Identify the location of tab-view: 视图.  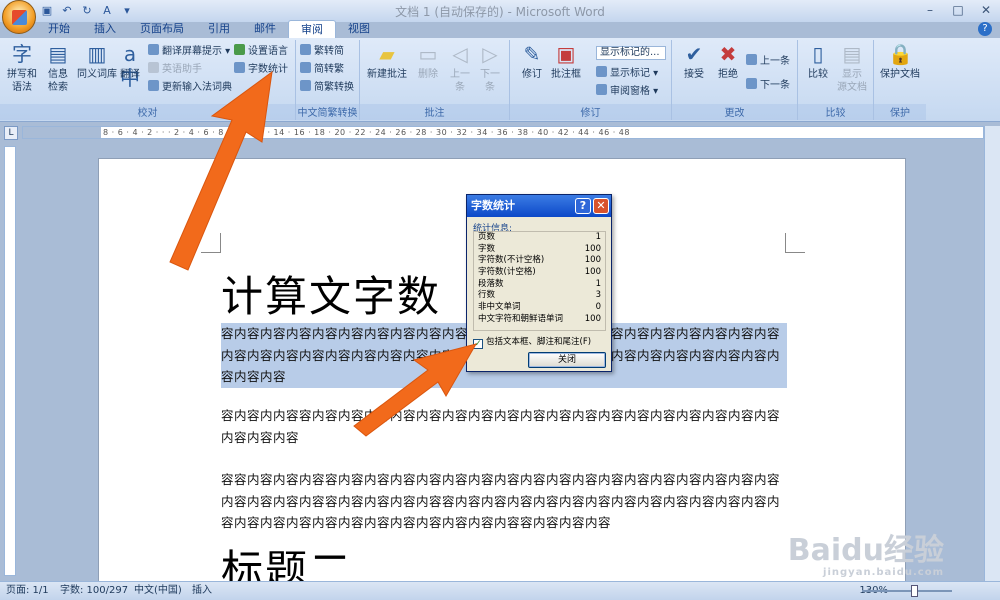
(359, 29).